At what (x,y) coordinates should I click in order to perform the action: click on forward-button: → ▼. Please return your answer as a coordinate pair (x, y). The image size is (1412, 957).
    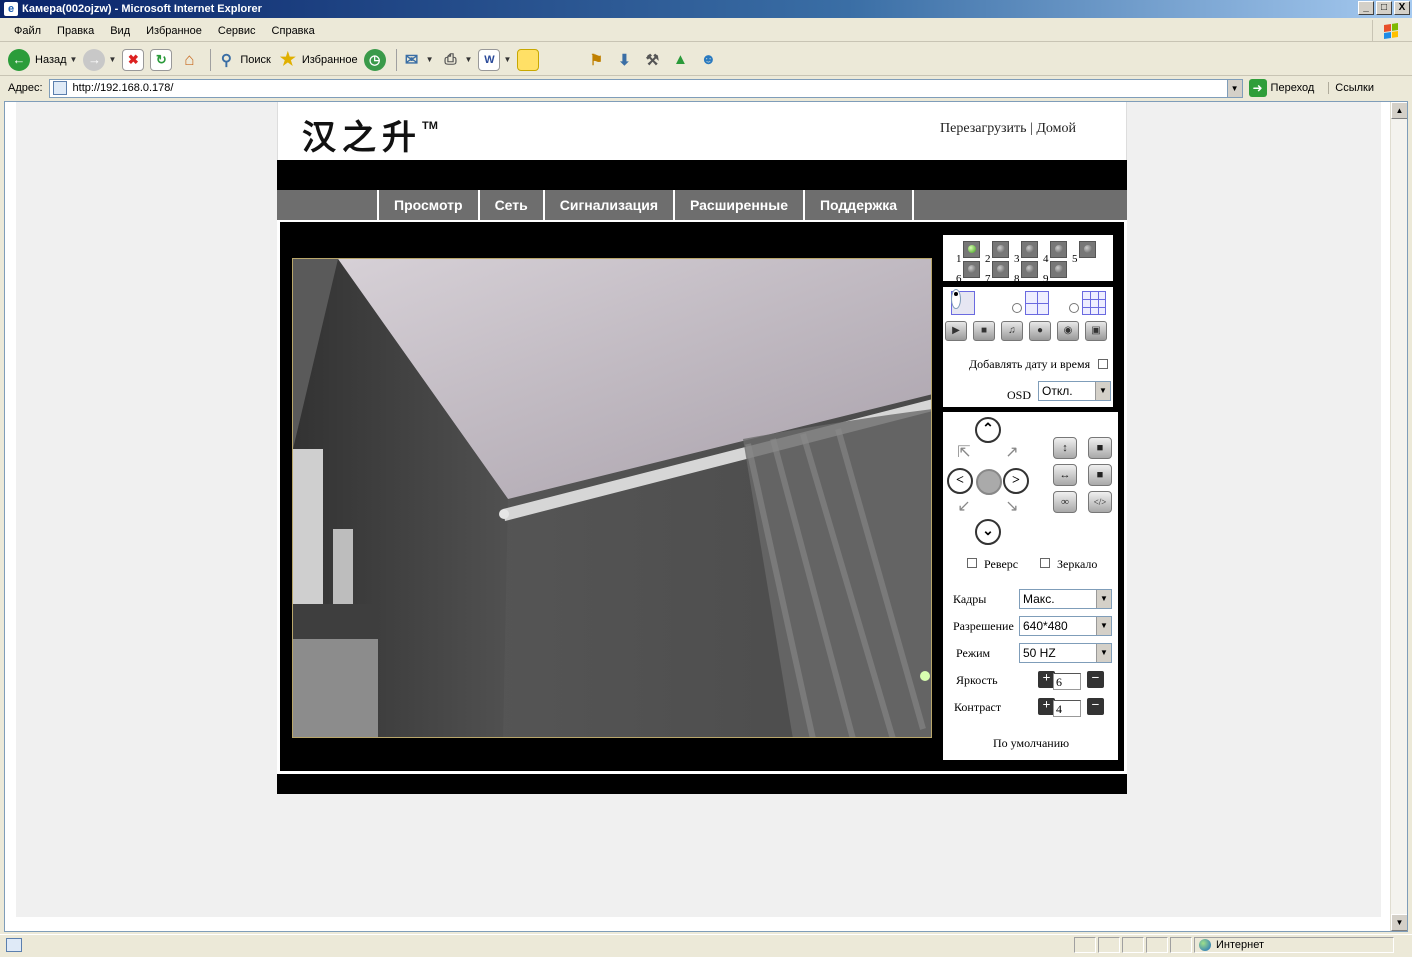
    Looking at the image, I should click on (99, 60).